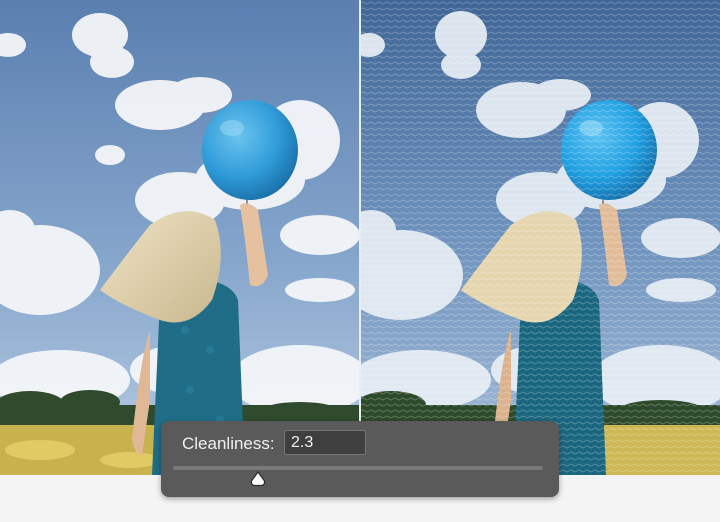 The image size is (720, 522). What do you see at coordinates (358, 468) in the screenshot?
I see `cleanliness-slider-track` at bounding box center [358, 468].